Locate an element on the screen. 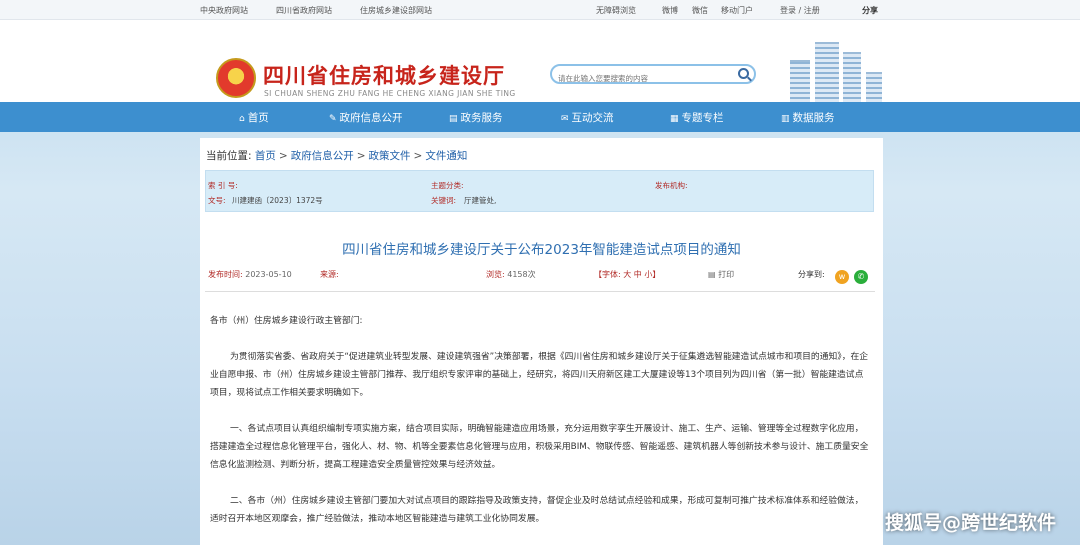 Image resolution: width=1080 pixels, height=545 pixels. nav-item-gov-info: ✎ 政府信息公开 is located at coordinates (366, 117).